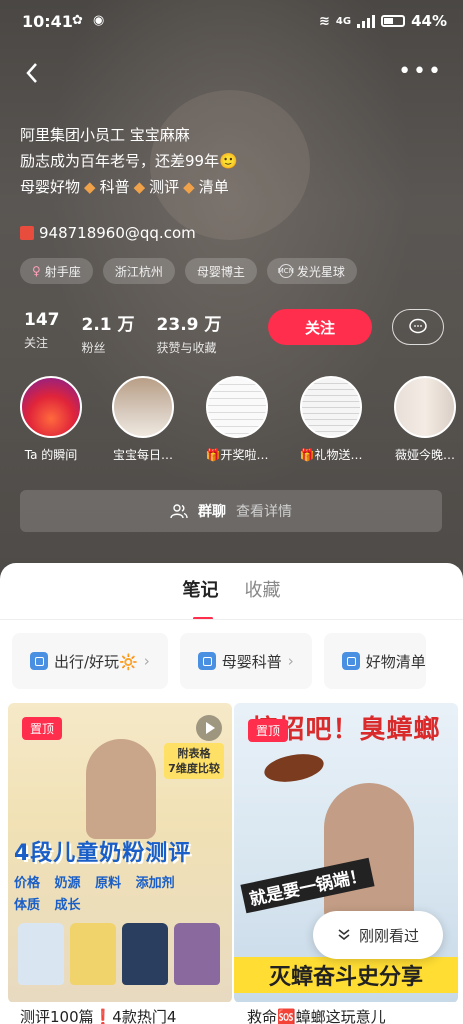  I want to click on status-bar: 10:41 ✿ ◉ ≋ 4G 44%, so click(231, 22).